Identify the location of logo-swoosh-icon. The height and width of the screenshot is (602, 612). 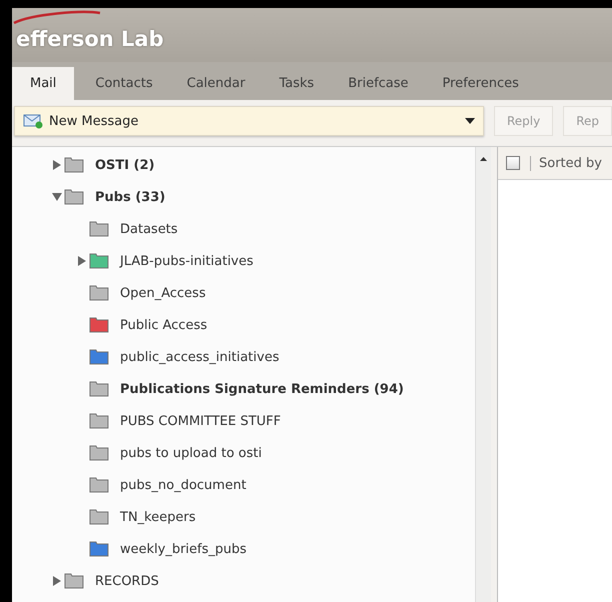
(57, 17).